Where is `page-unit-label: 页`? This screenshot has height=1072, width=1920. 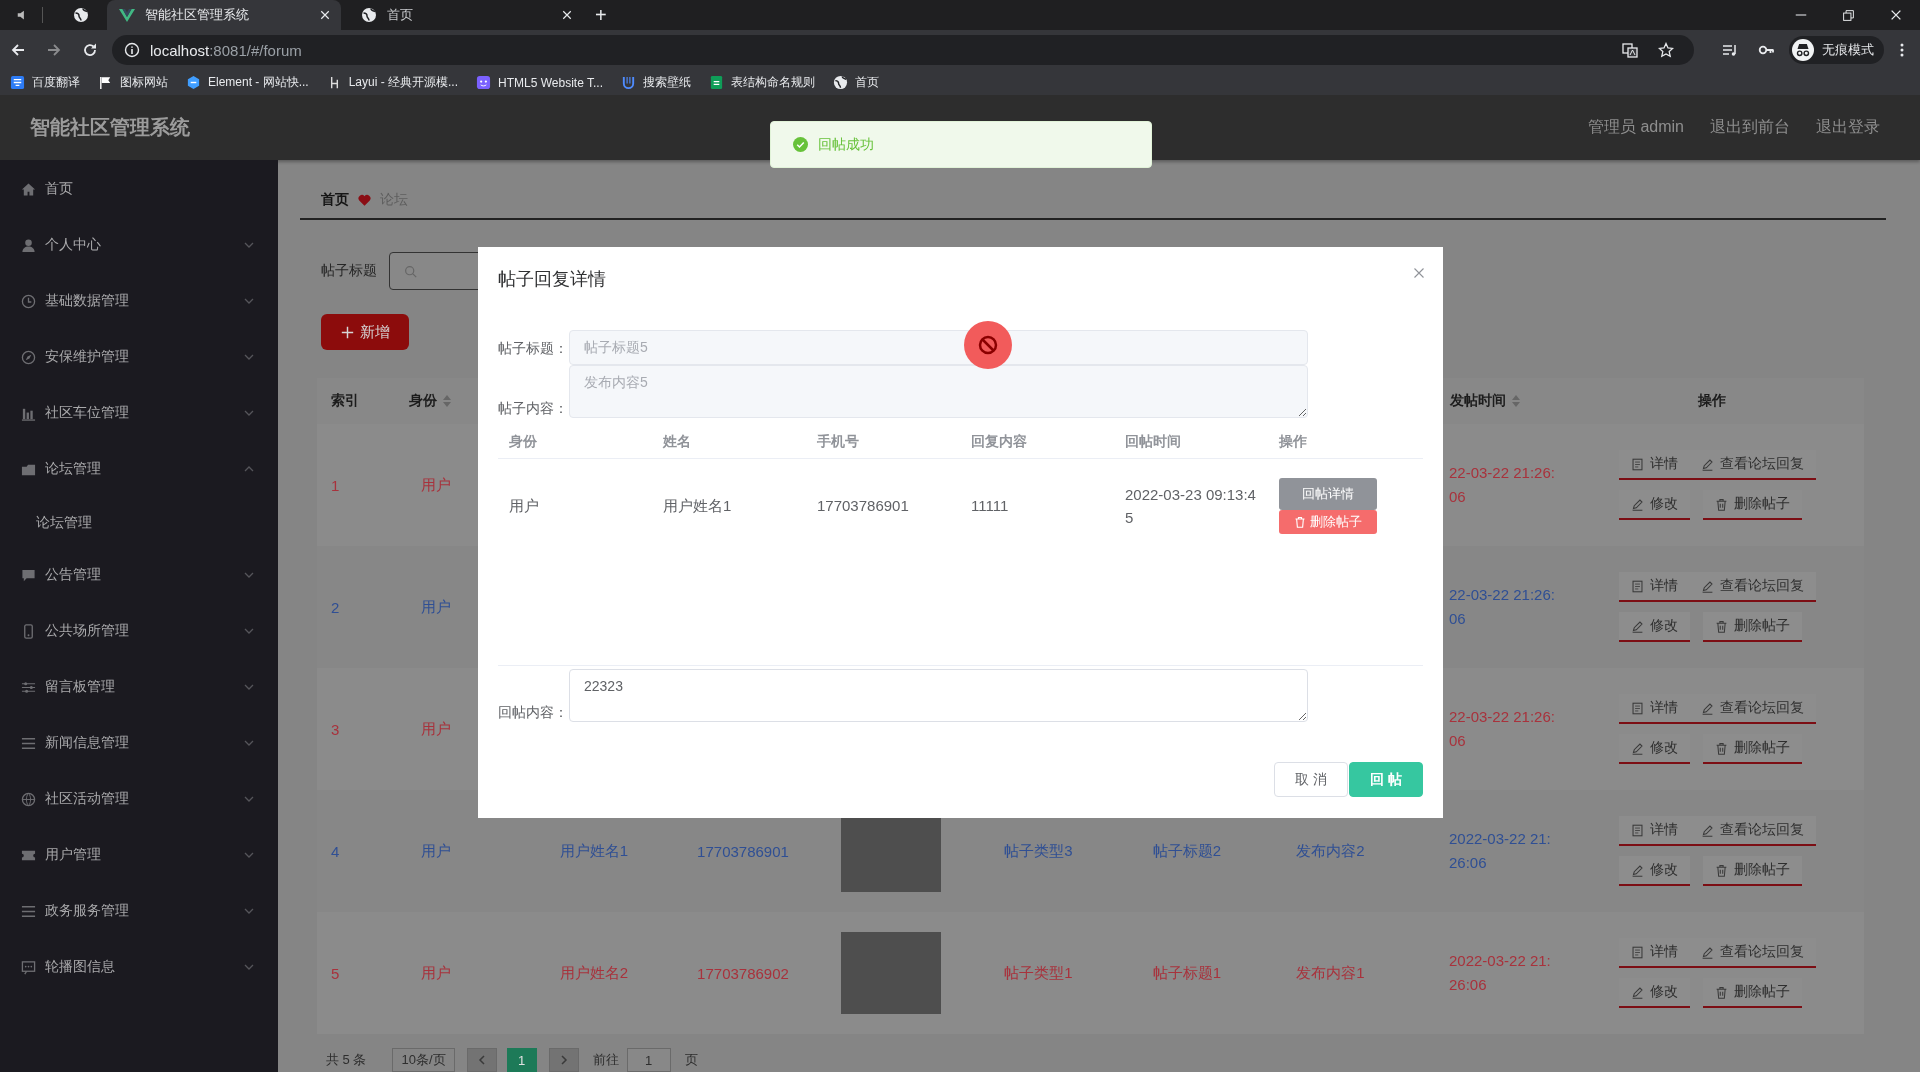
page-unit-label: 页 is located at coordinates (691, 1060).